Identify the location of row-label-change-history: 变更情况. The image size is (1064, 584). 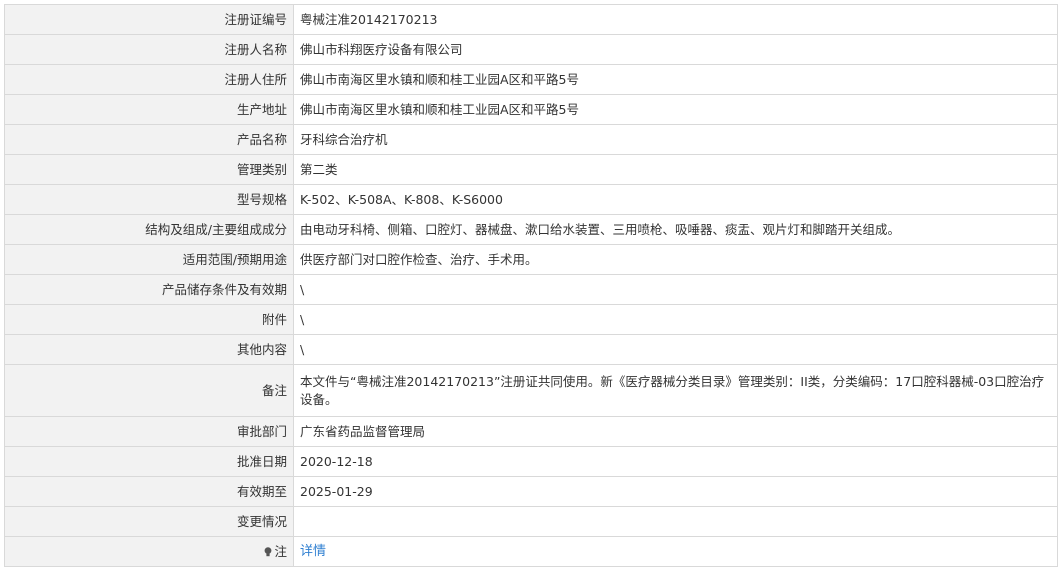
(149, 521).